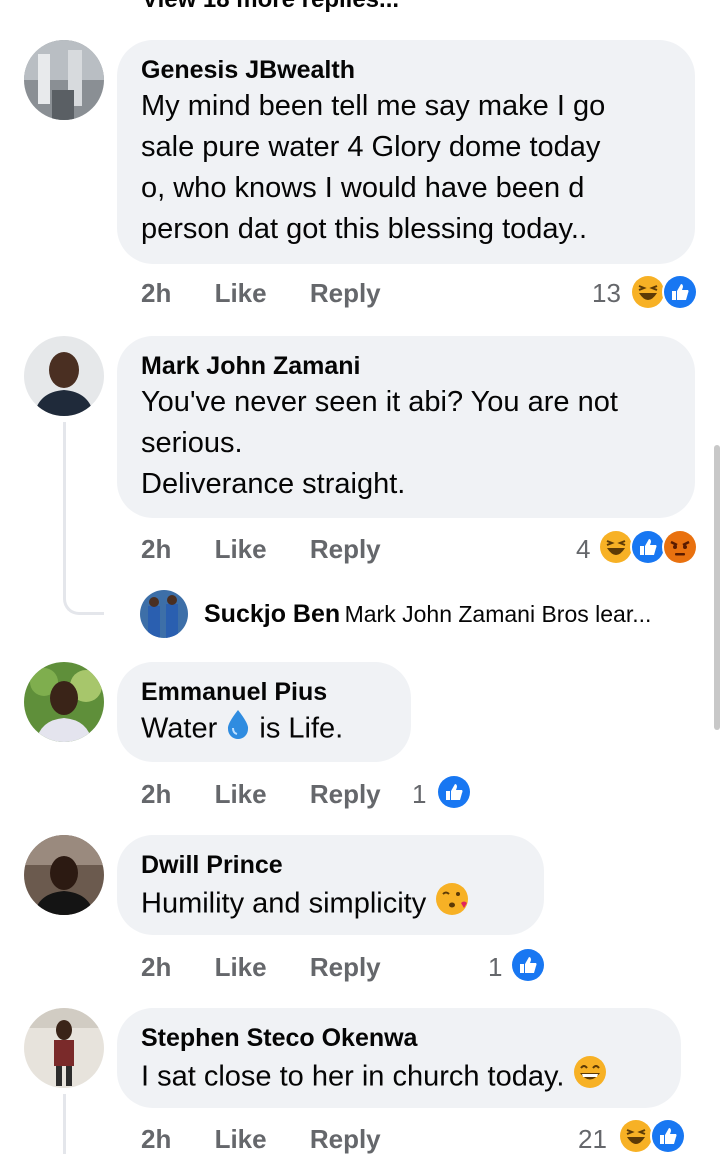  I want to click on reaction-count: 21, so click(592, 1139).